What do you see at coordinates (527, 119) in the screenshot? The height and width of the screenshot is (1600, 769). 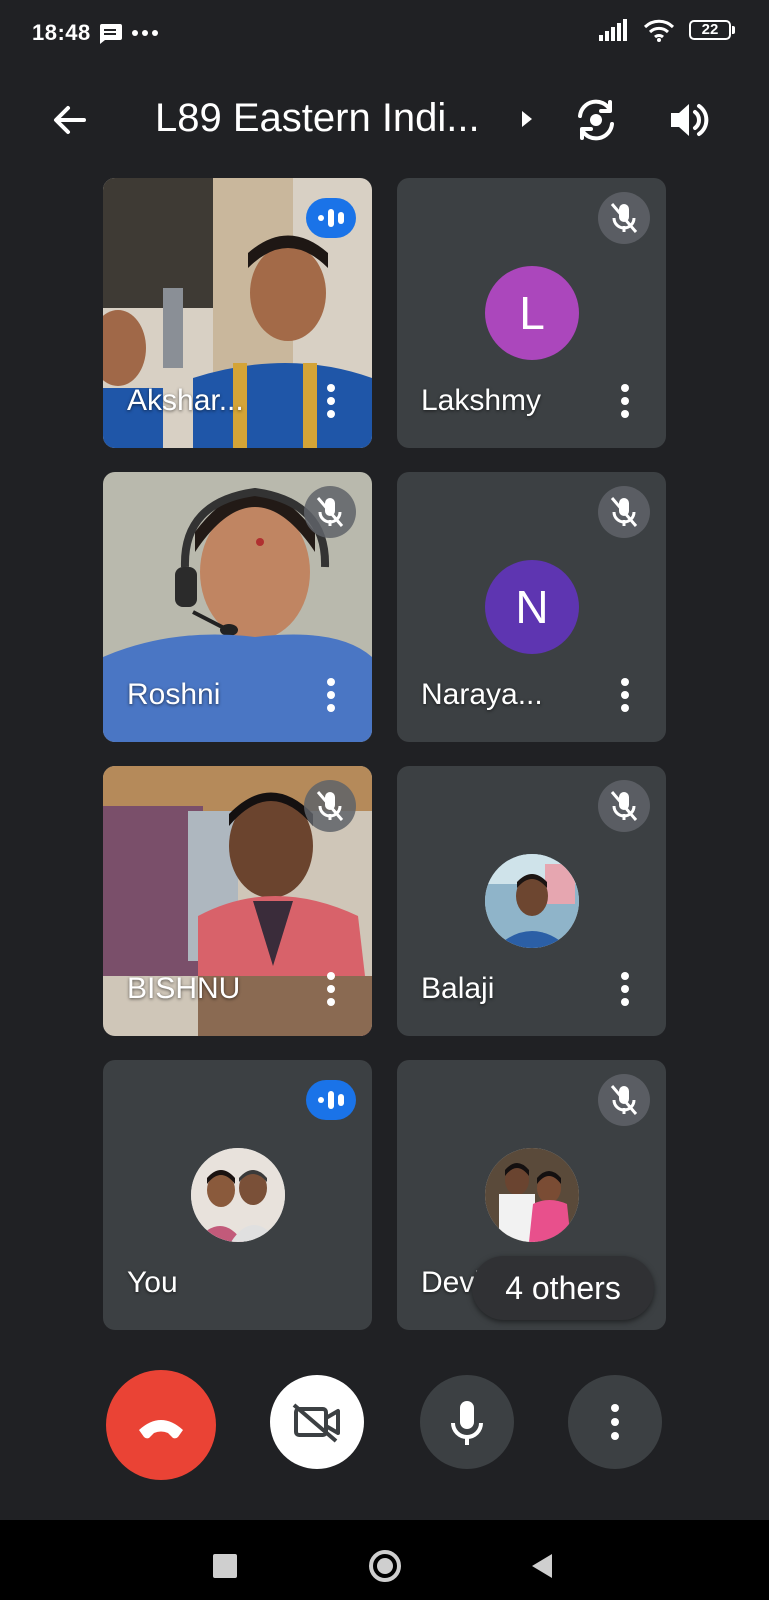 I see `caret-right-icon` at bounding box center [527, 119].